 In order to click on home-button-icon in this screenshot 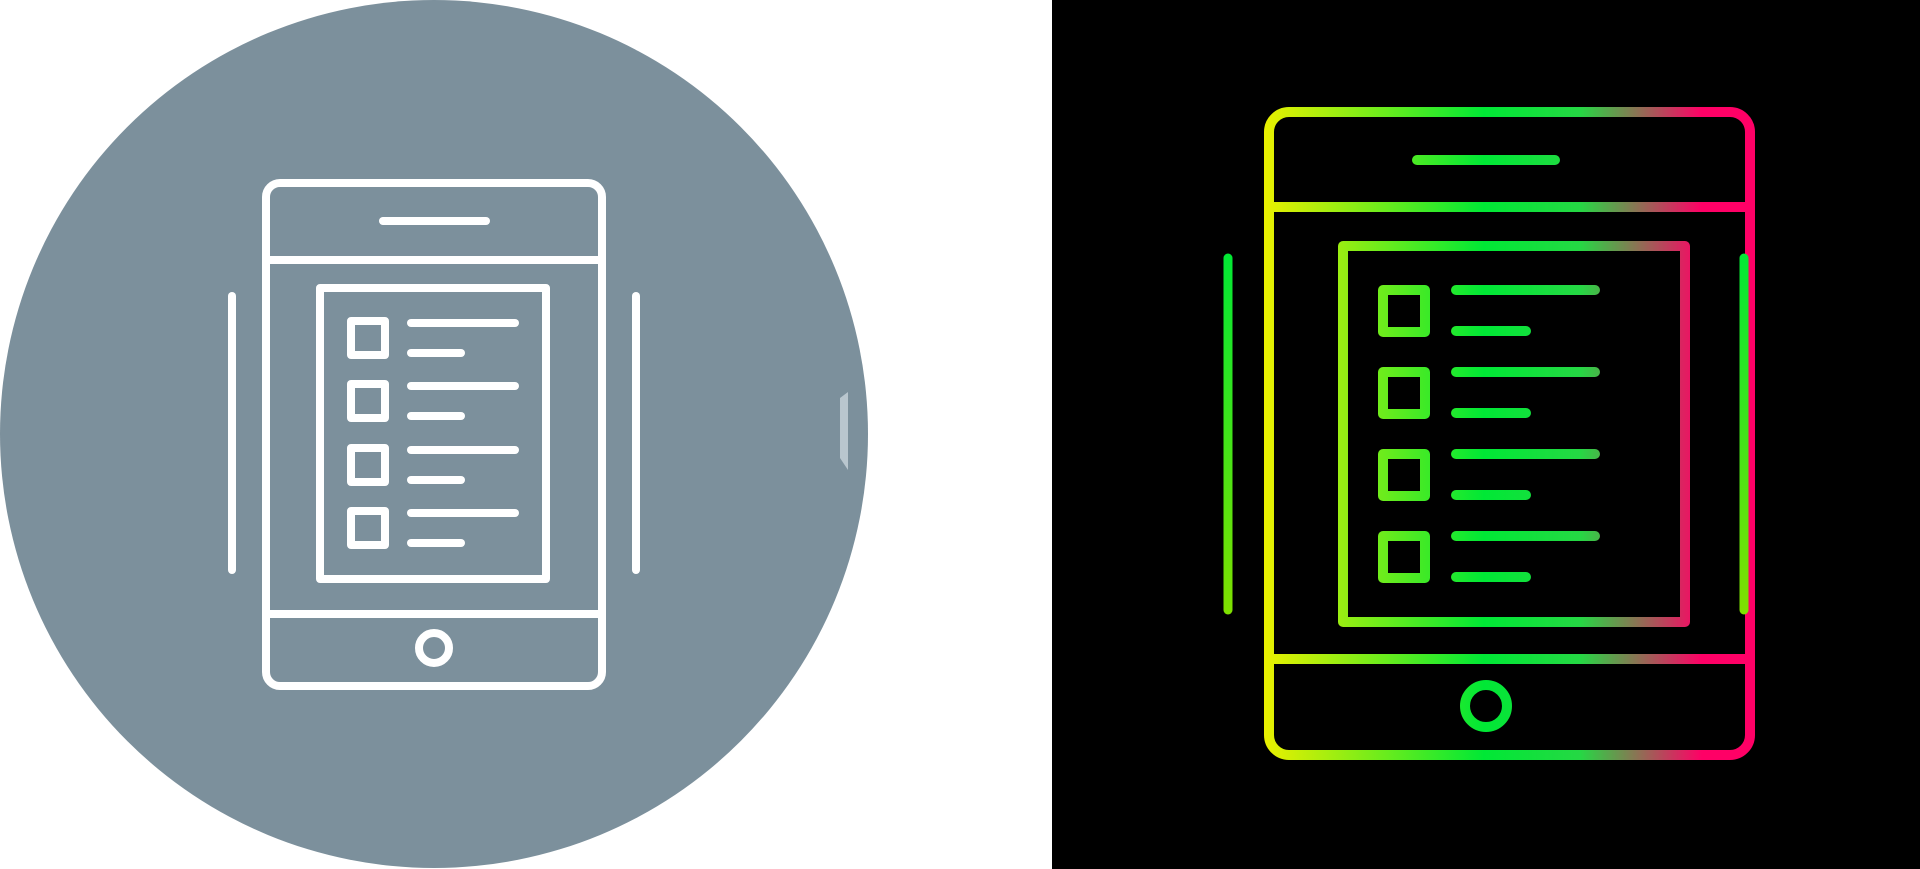, I will do `click(1486, 706)`.